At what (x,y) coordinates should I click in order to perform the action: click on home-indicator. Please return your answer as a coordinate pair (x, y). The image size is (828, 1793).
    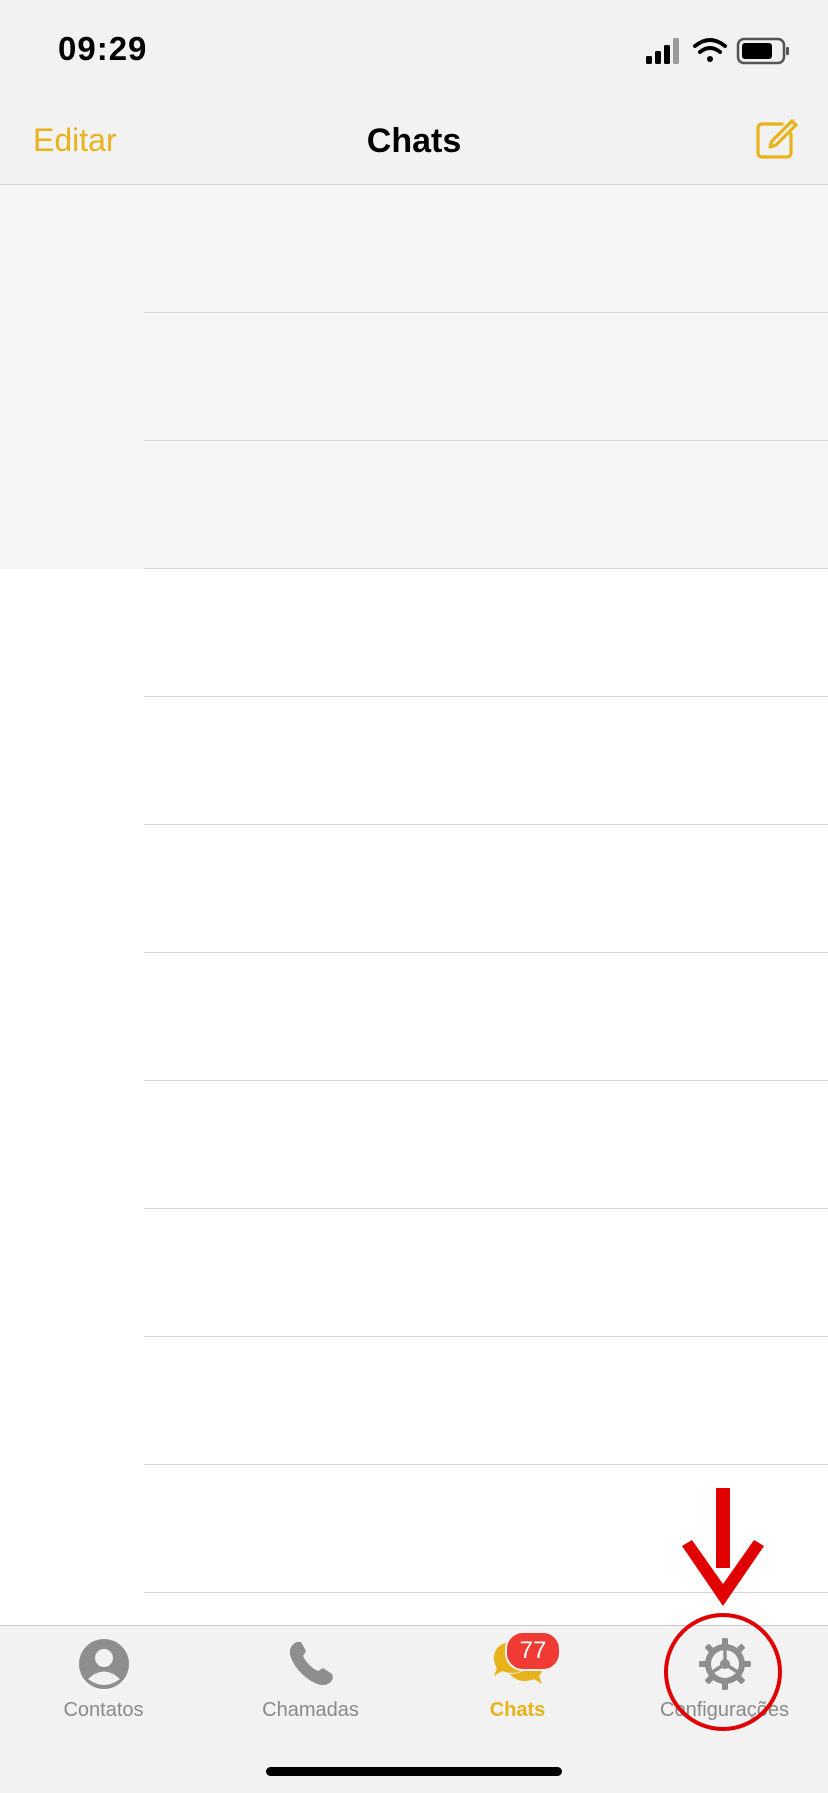
    Looking at the image, I should click on (414, 1771).